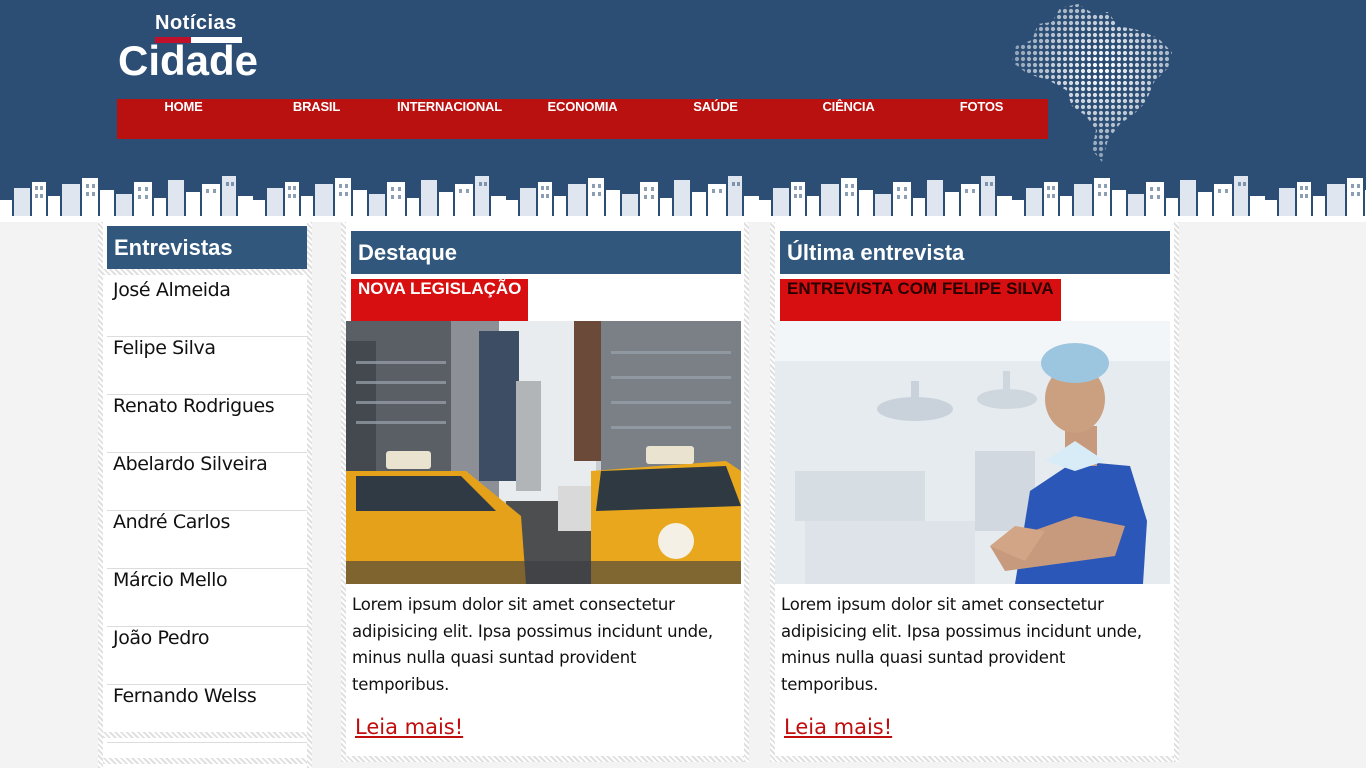  Describe the element at coordinates (207, 598) in the screenshot. I see `sidebar-item-marcio-mello: Márcio Mello` at that location.